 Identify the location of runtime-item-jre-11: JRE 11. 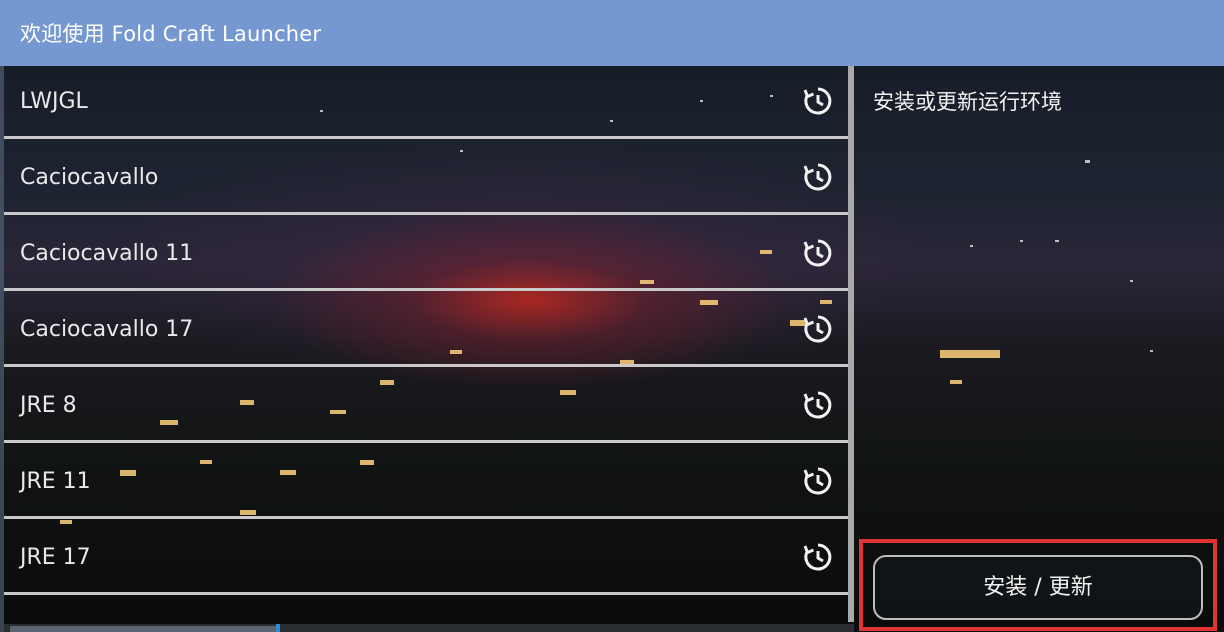
(428, 482).